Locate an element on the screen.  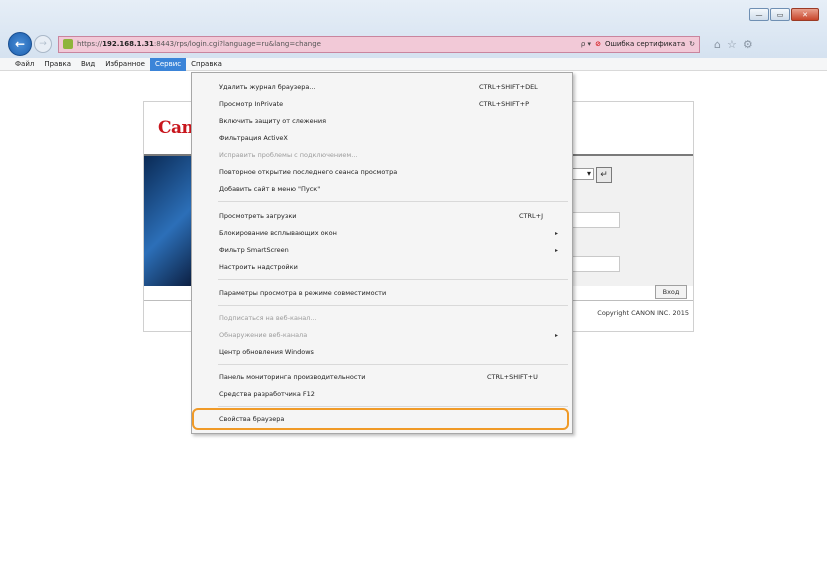
address-right: ρ ▾ ⊘ Ошибка сертификата ↻ is located at coordinates (638, 44).